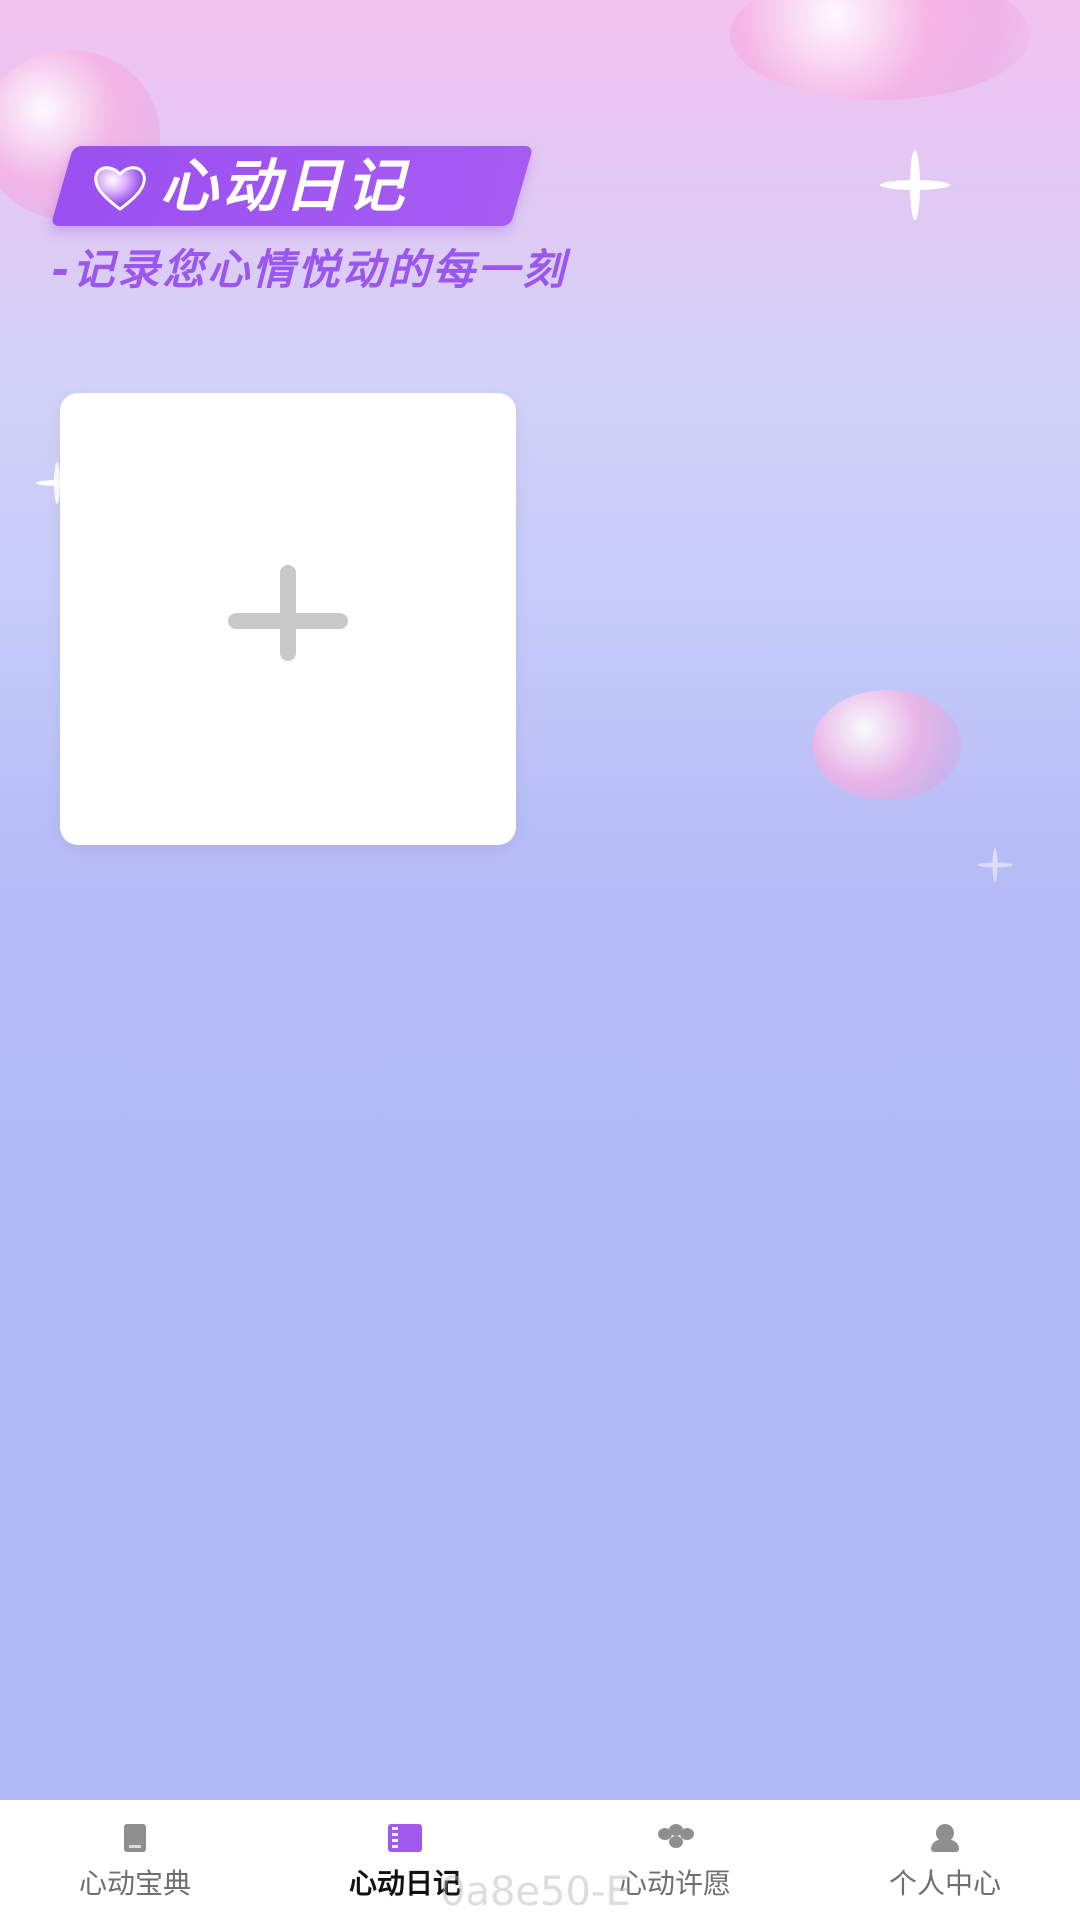 The width and height of the screenshot is (1080, 1920). What do you see at coordinates (535, 1892) in the screenshot?
I see `watermark-text: 0a8e50-E` at bounding box center [535, 1892].